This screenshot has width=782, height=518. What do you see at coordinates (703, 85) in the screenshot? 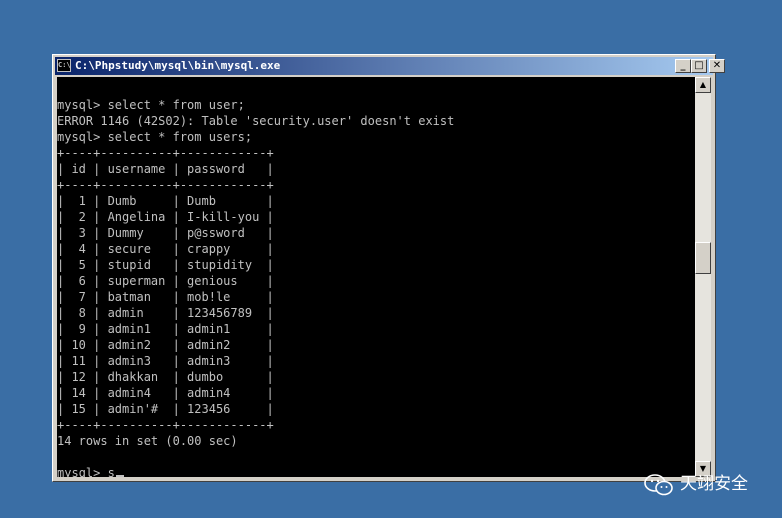
I see `scroll-up-button: ▲` at bounding box center [703, 85].